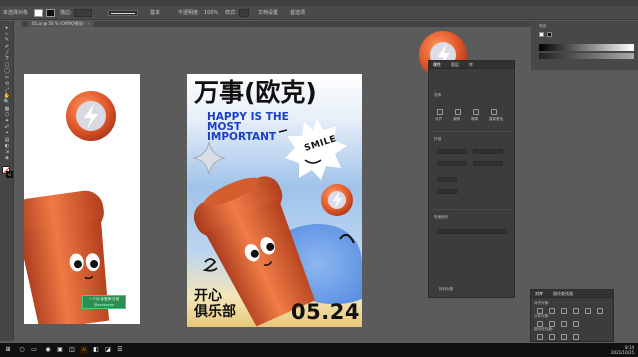 The image size is (638, 357). What do you see at coordinates (437, 65) in the screenshot?
I see `tab-properties: 属性` at bounding box center [437, 65].